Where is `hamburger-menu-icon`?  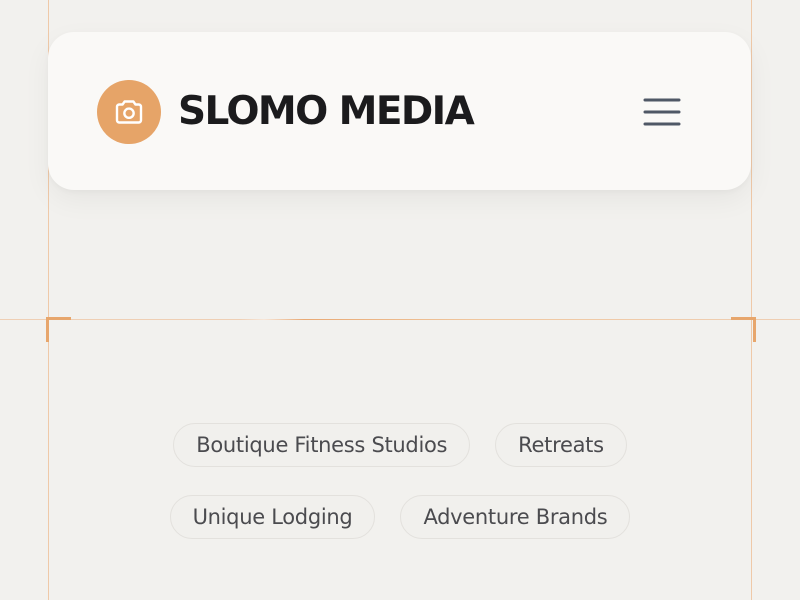
hamburger-menu-icon is located at coordinates (662, 112).